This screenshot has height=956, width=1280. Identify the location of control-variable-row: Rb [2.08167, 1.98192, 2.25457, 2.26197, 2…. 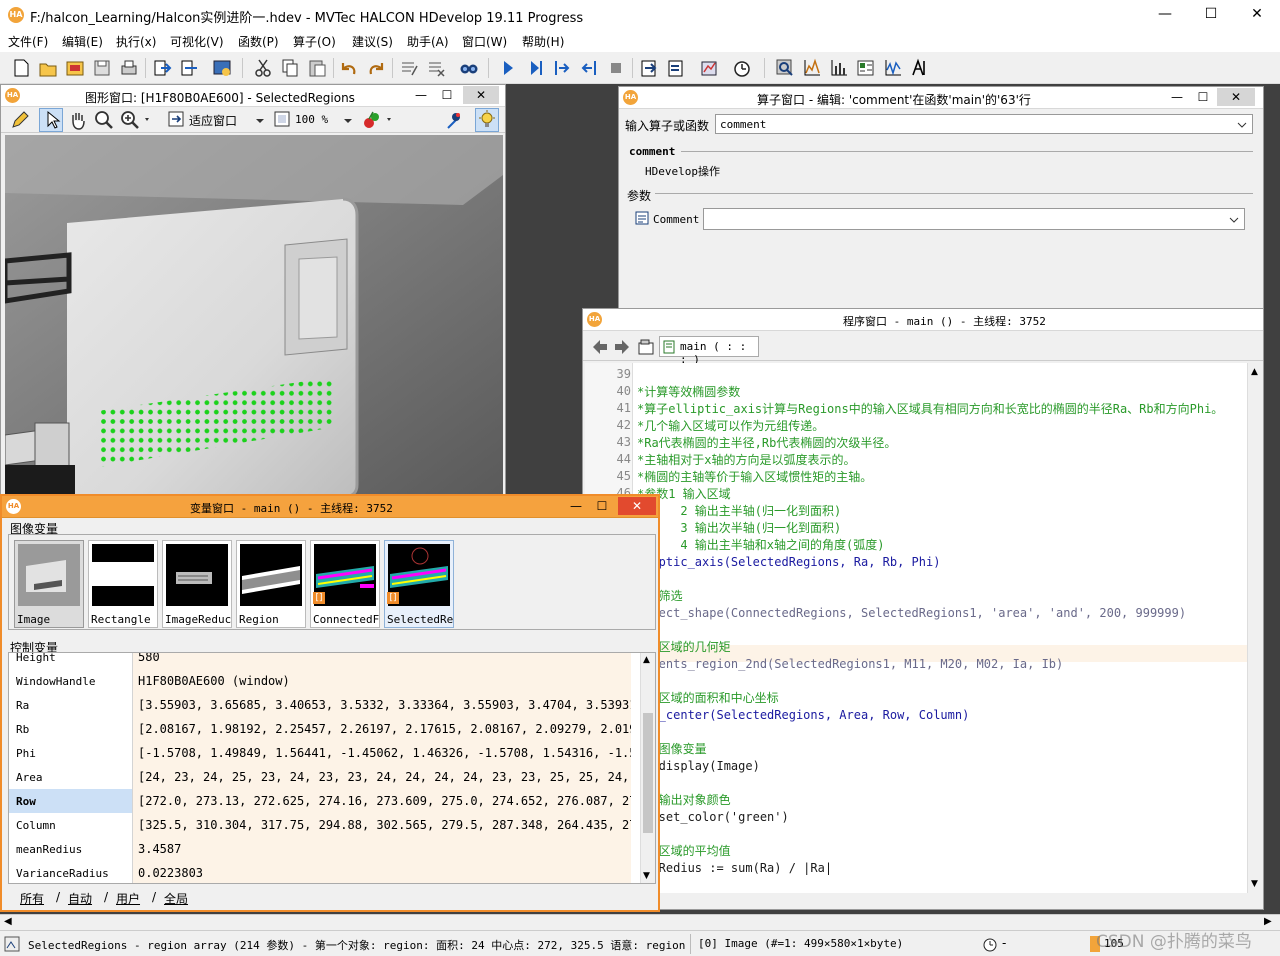
(320, 729).